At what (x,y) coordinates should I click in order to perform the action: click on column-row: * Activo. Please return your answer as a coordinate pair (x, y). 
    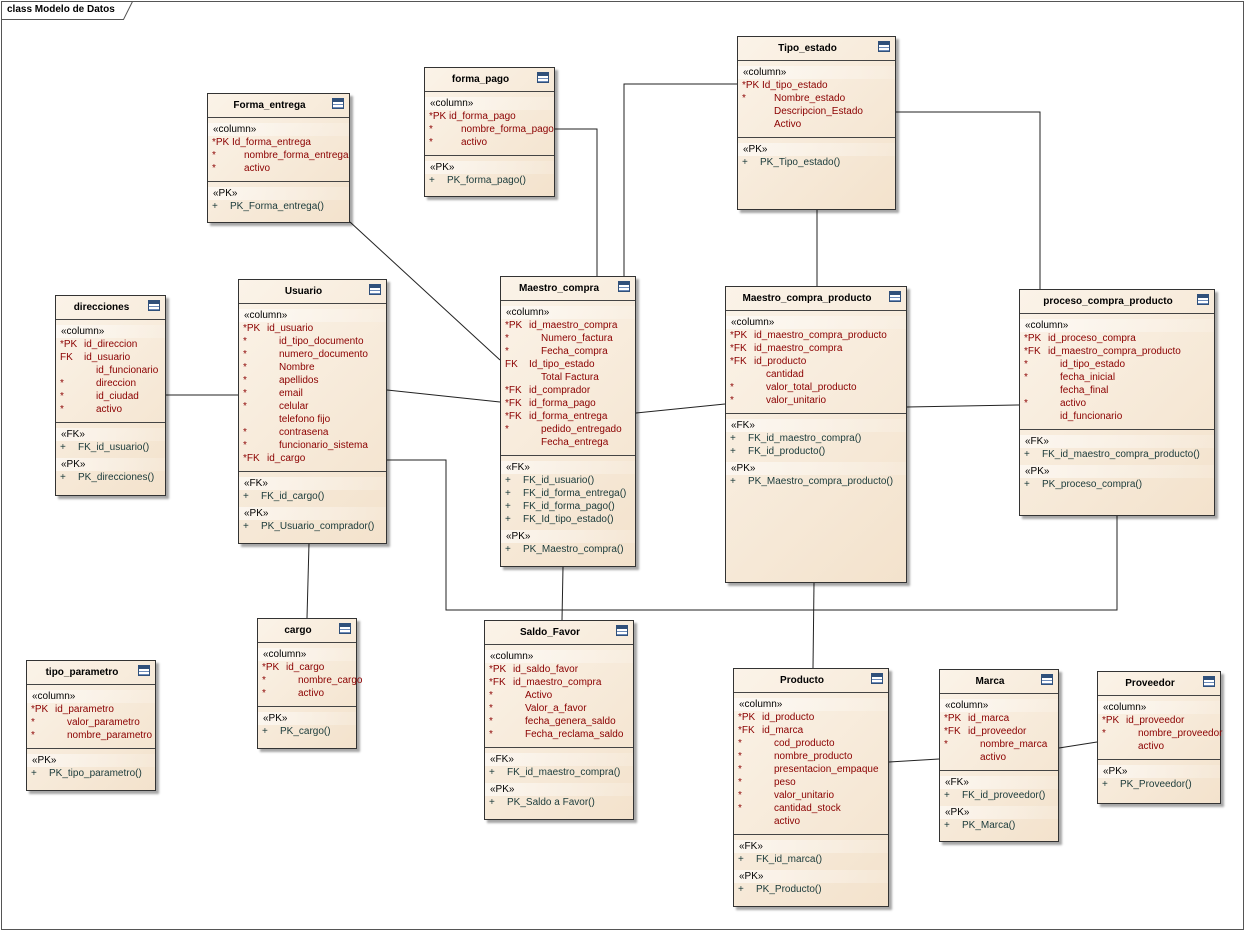
    Looking at the image, I should click on (559, 695).